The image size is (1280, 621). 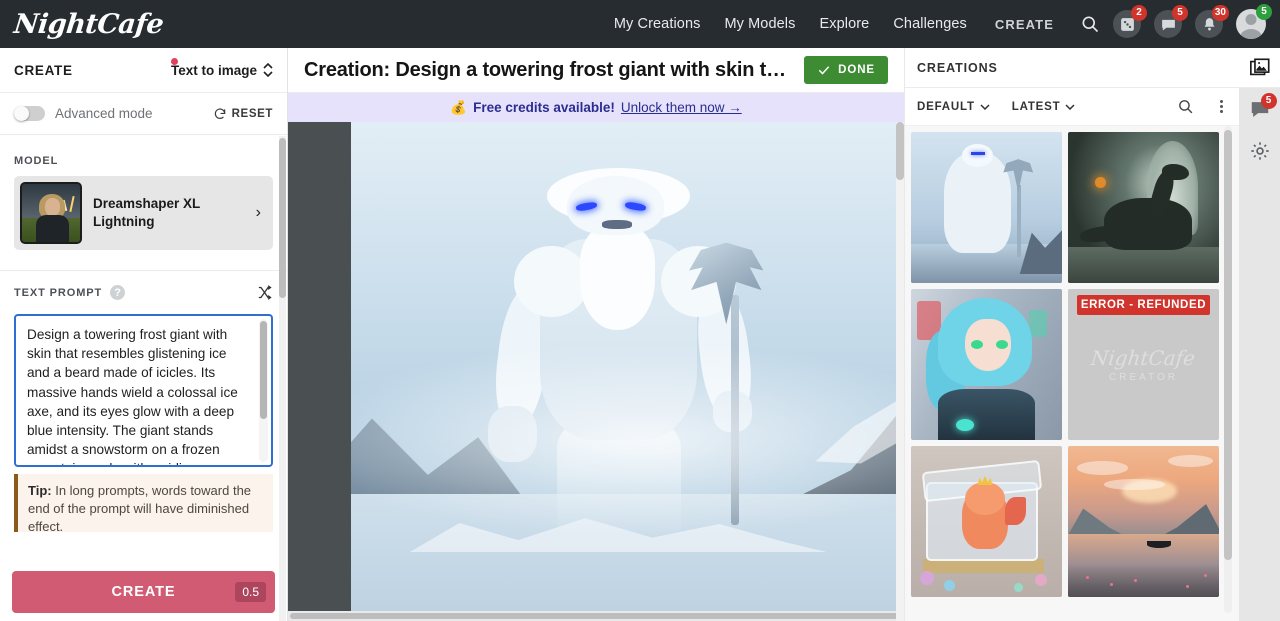 I want to click on watermark-line-2: CREATOR, so click(x=1143, y=377).